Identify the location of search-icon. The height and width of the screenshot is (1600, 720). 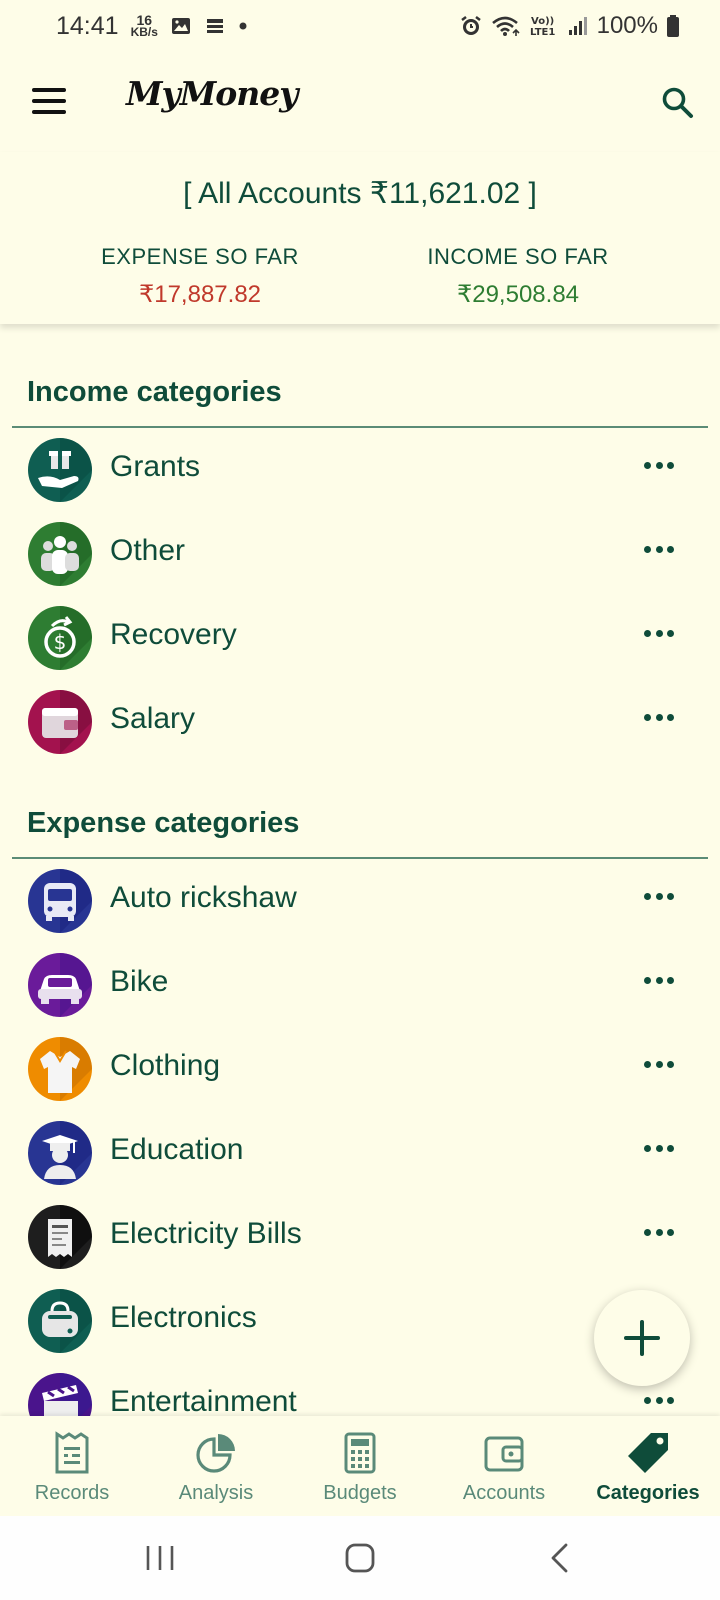
(677, 102).